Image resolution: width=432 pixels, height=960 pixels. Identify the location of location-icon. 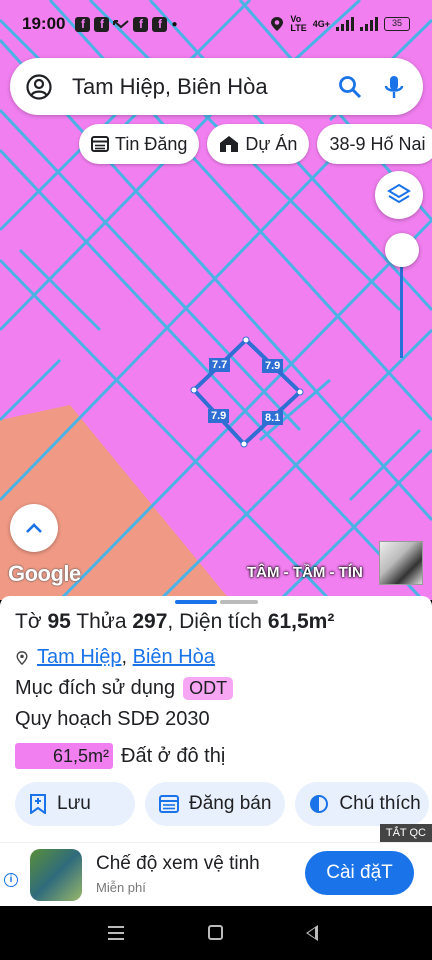
(277, 24).